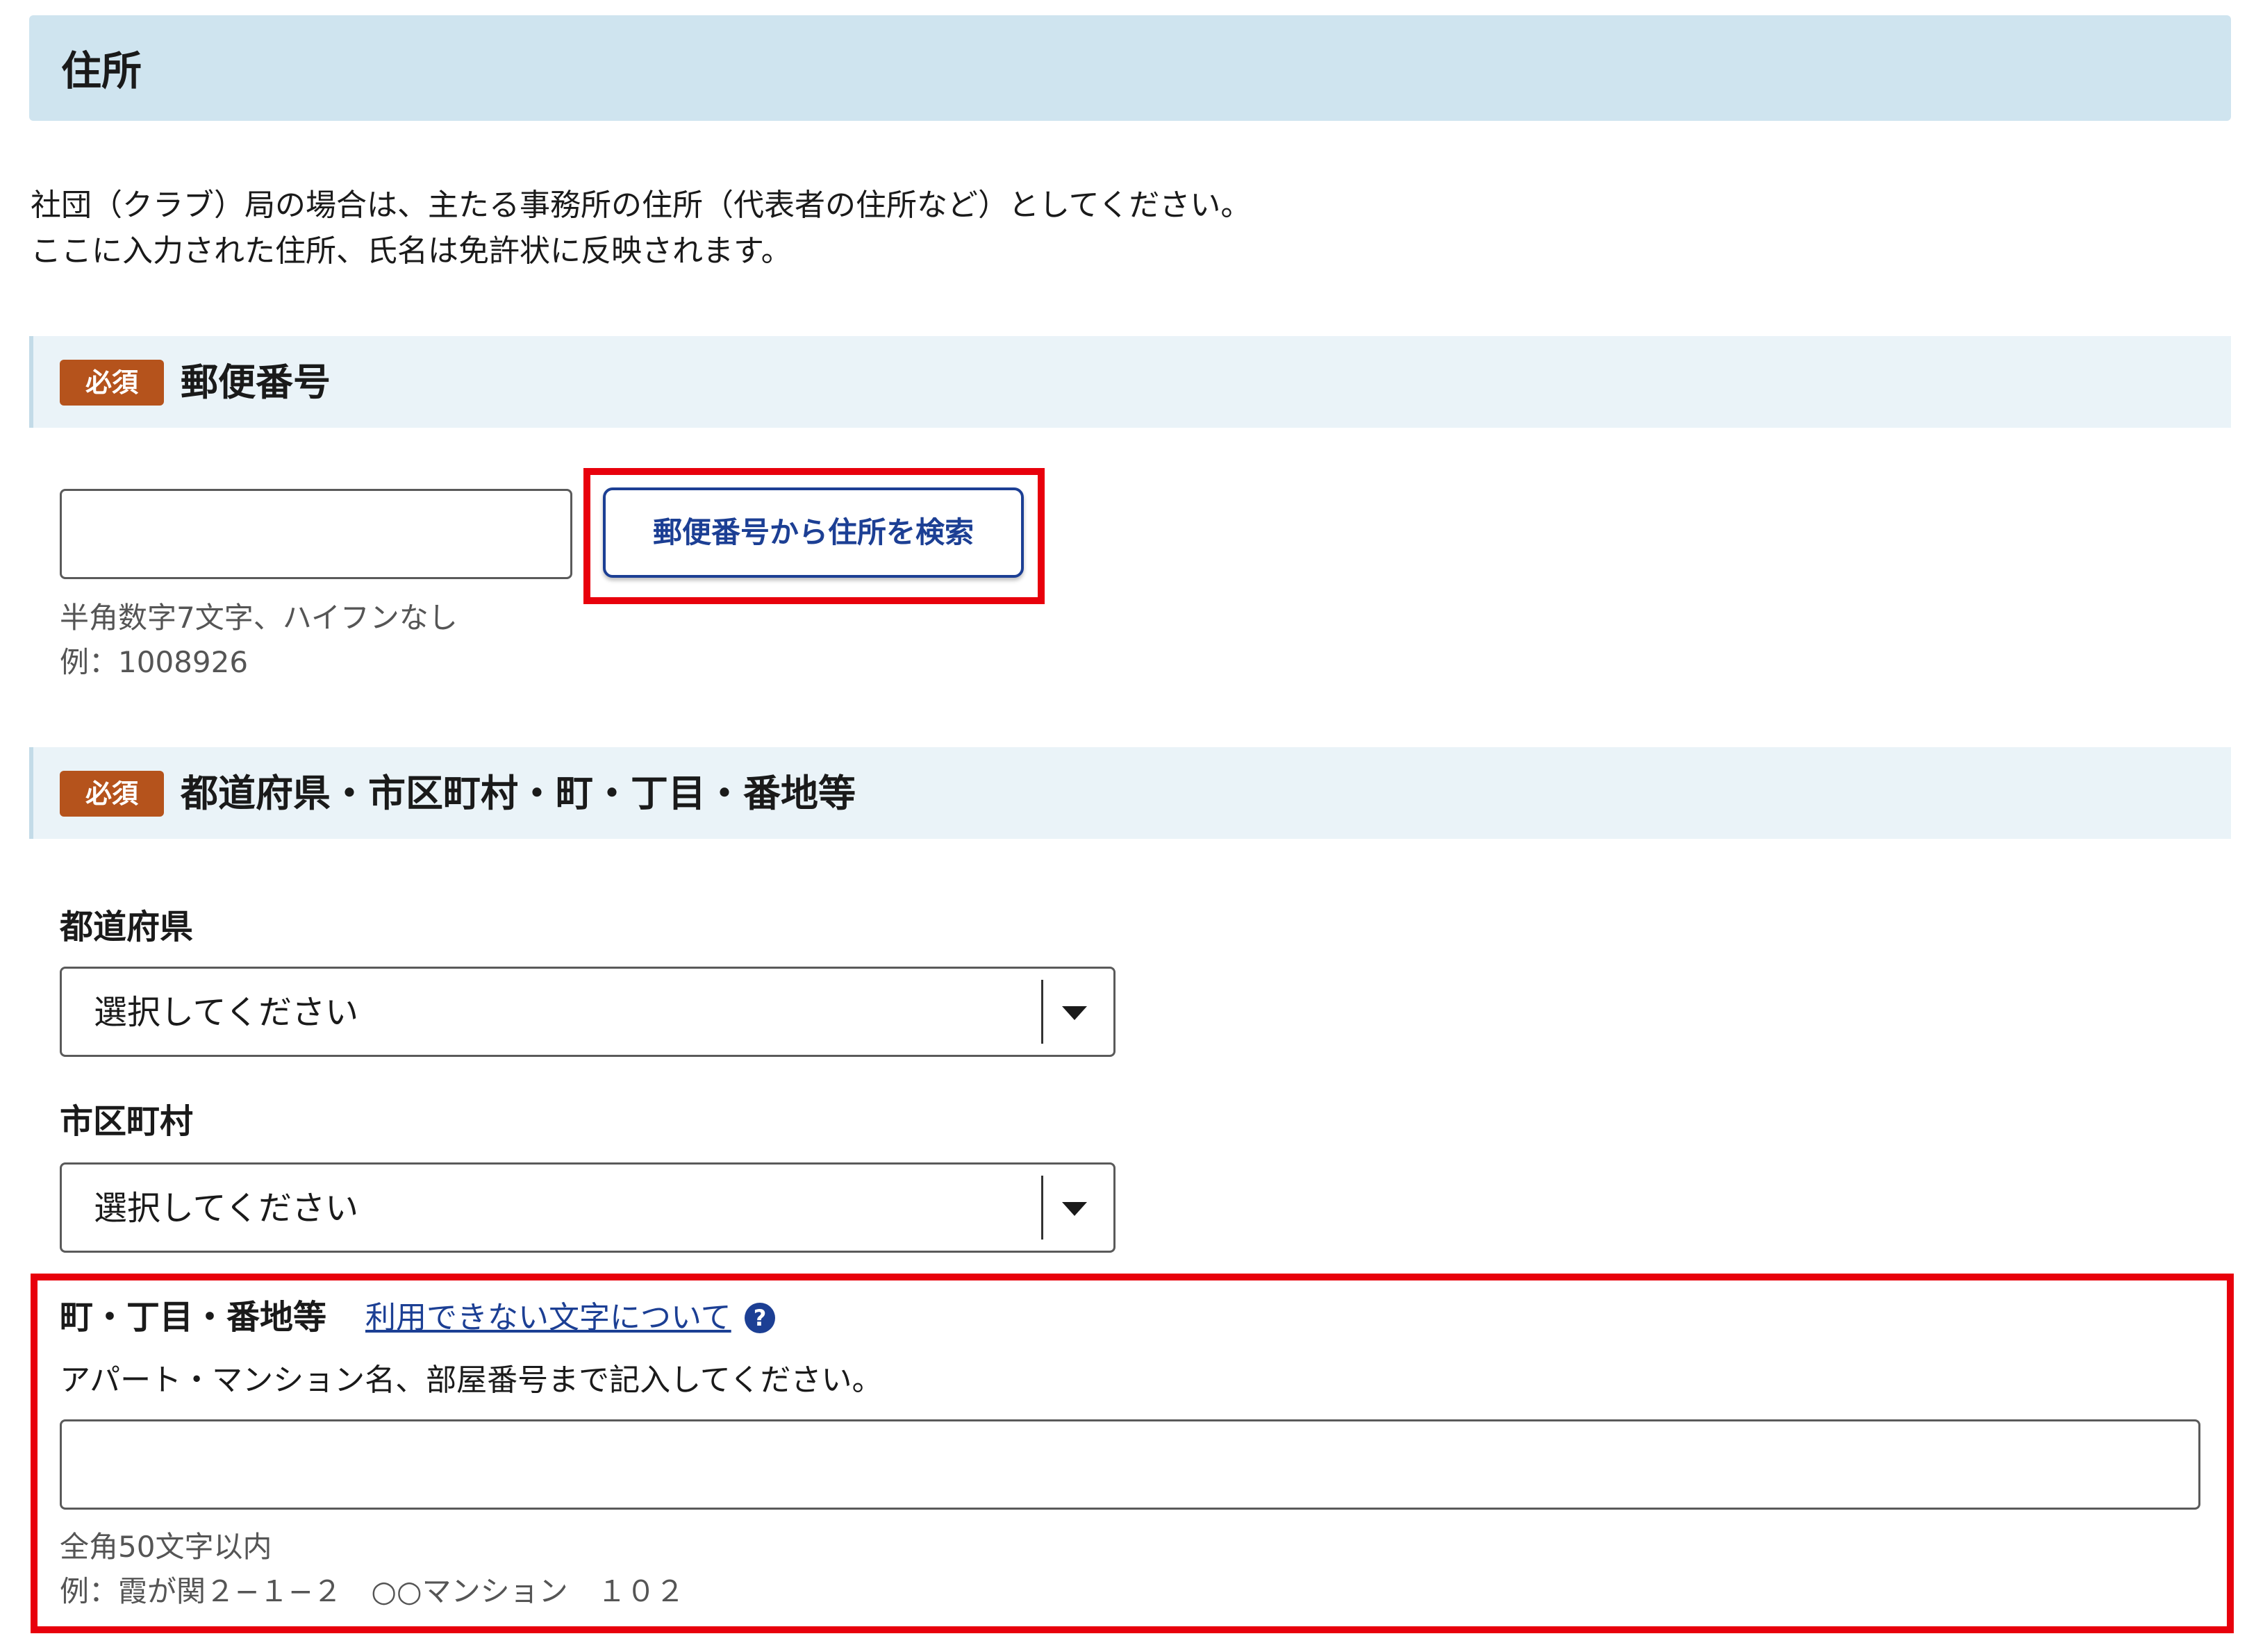 The width and height of the screenshot is (2256, 1652). What do you see at coordinates (256, 382) in the screenshot?
I see `postal-field-title: 郵便番号` at bounding box center [256, 382].